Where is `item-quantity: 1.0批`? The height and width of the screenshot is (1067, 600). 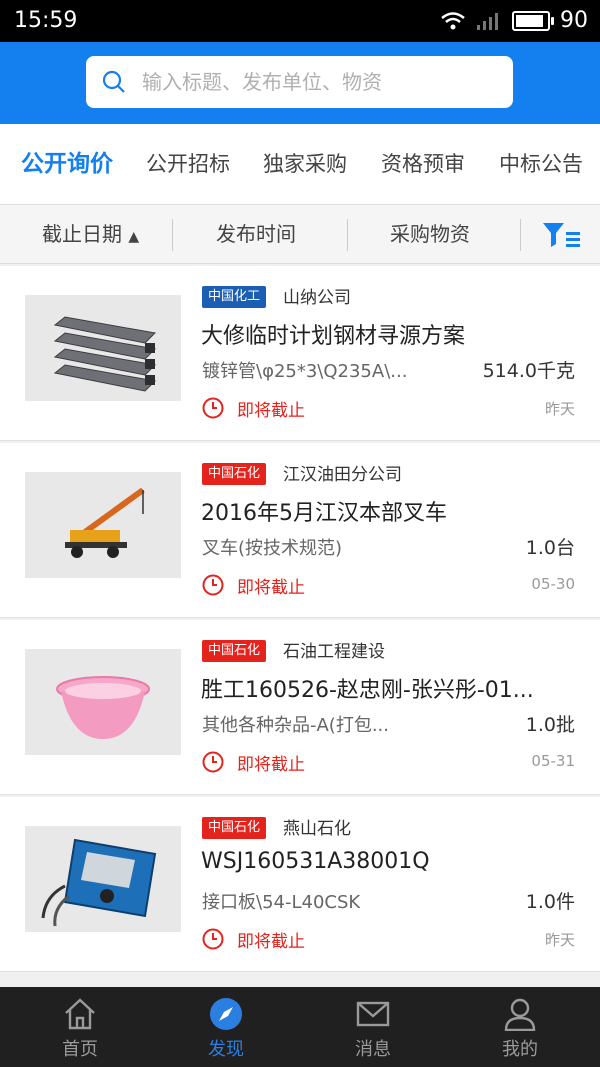
item-quantity: 1.0批 is located at coordinates (550, 725).